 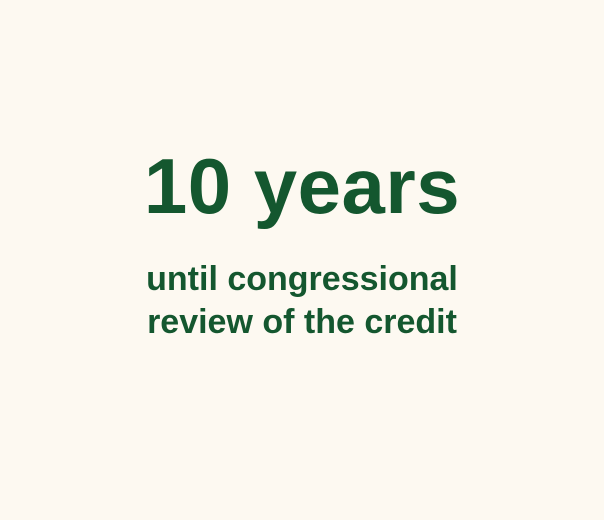 What do you see at coordinates (302, 186) in the screenshot?
I see `stat-value: 10 years` at bounding box center [302, 186].